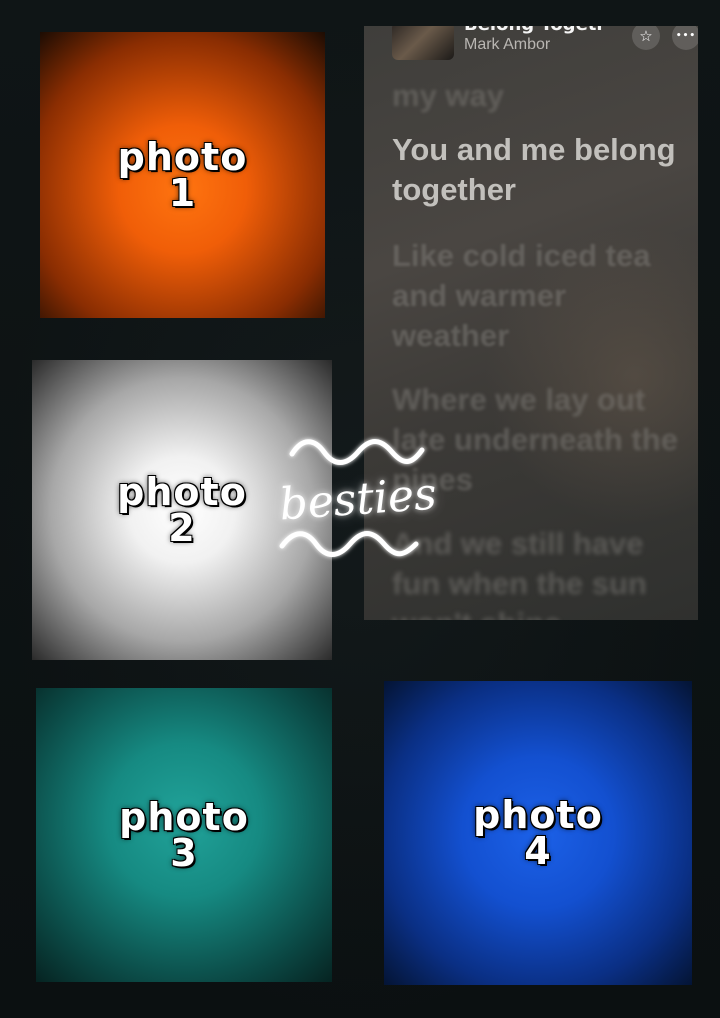 Image resolution: width=720 pixels, height=1018 pixels. What do you see at coordinates (521, 295) in the screenshot?
I see `lyric-line-next: Like cold iced tea and warmer weather` at bounding box center [521, 295].